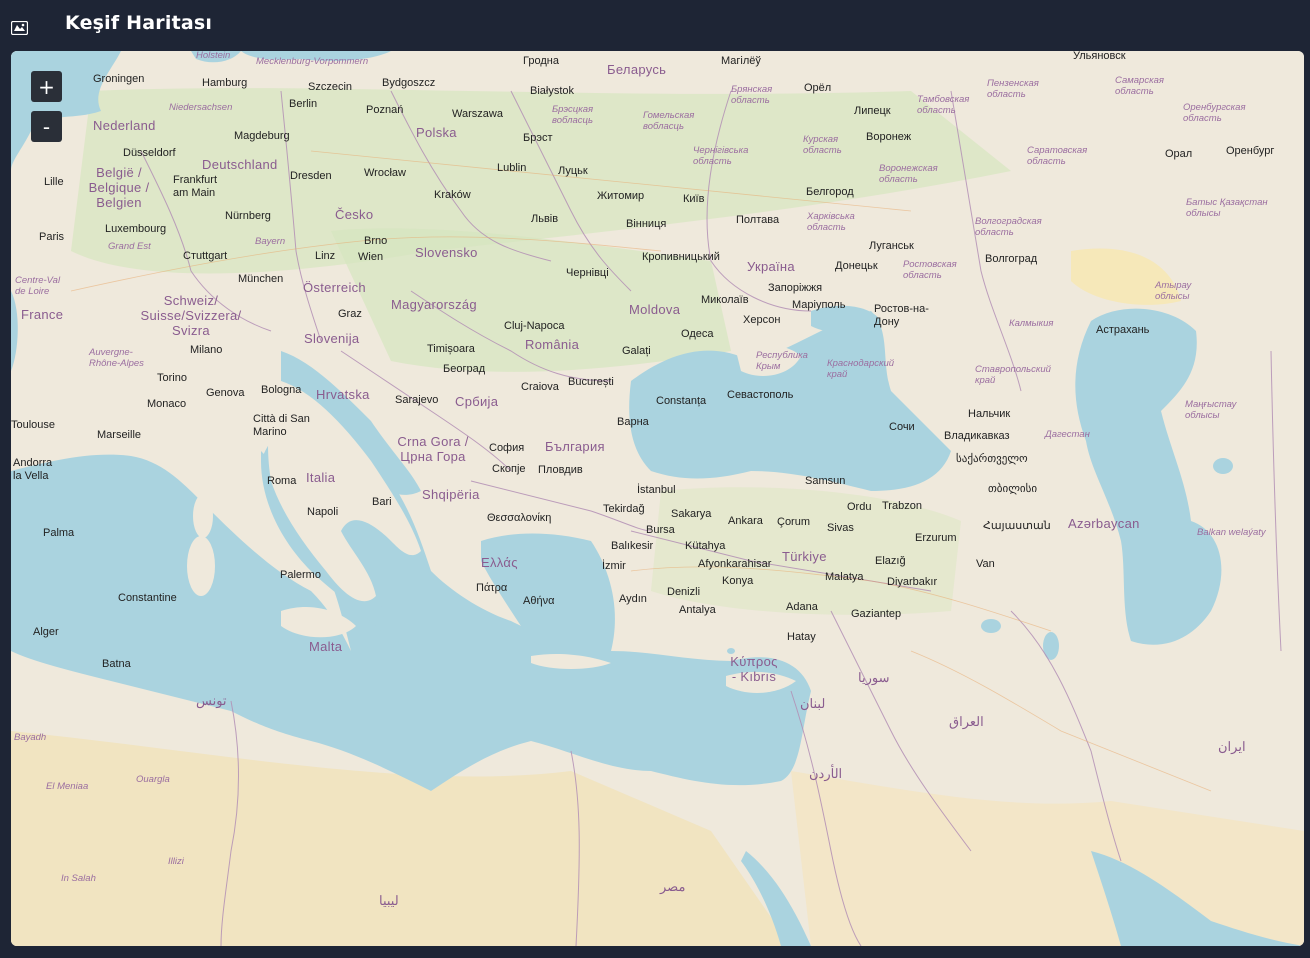 Image resolution: width=1310 pixels, height=958 pixels. I want to click on city-label: München, so click(261, 279).